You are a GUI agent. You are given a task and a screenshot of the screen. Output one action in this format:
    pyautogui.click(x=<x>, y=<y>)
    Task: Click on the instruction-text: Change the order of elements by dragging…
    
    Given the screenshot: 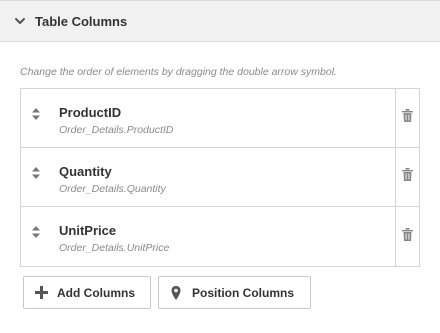 What is the action you would take?
    pyautogui.click(x=178, y=72)
    